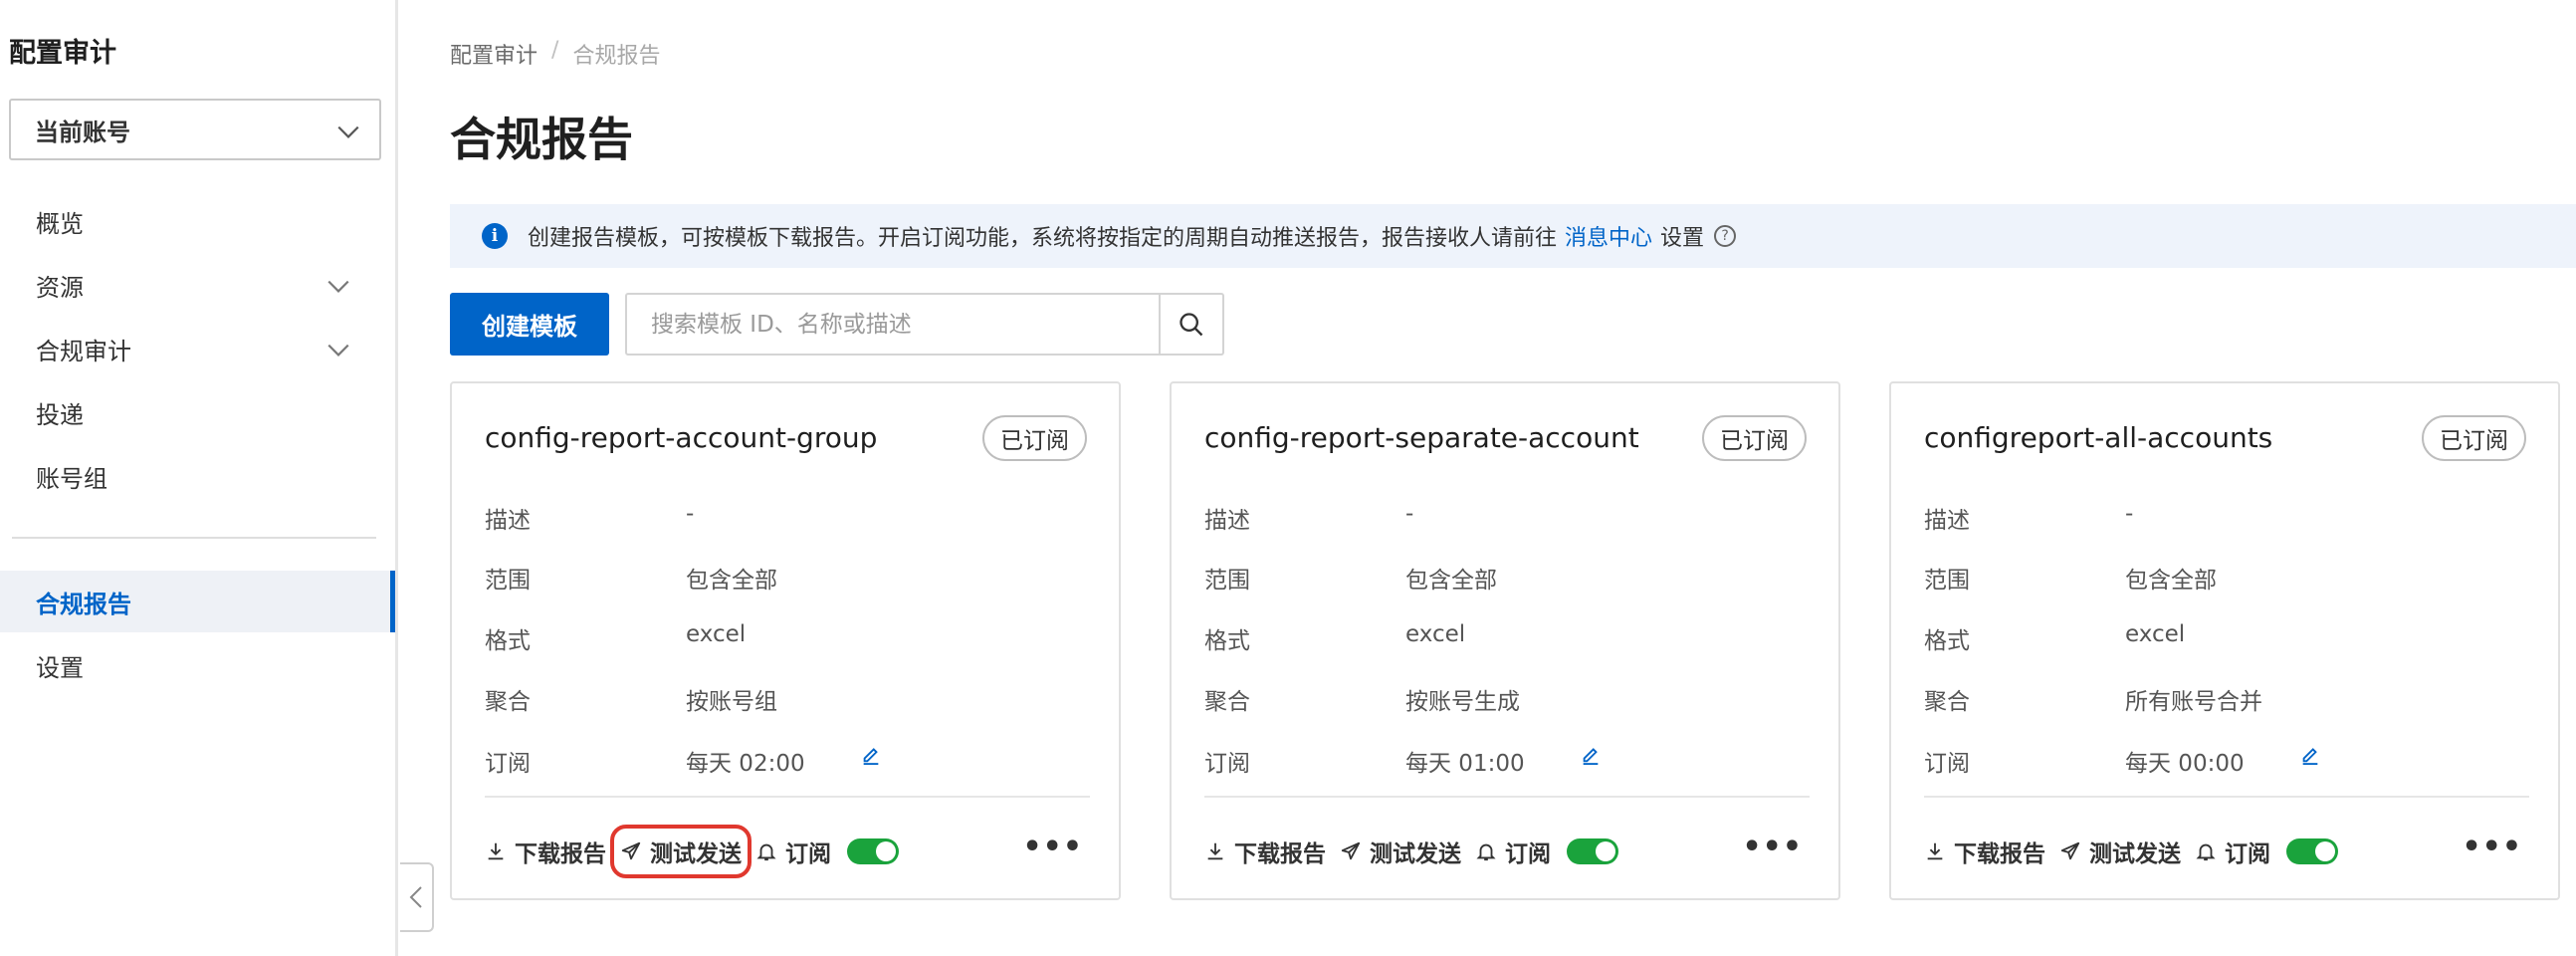 The height and width of the screenshot is (956, 2576). I want to click on app-title: 配置审计, so click(62, 53).